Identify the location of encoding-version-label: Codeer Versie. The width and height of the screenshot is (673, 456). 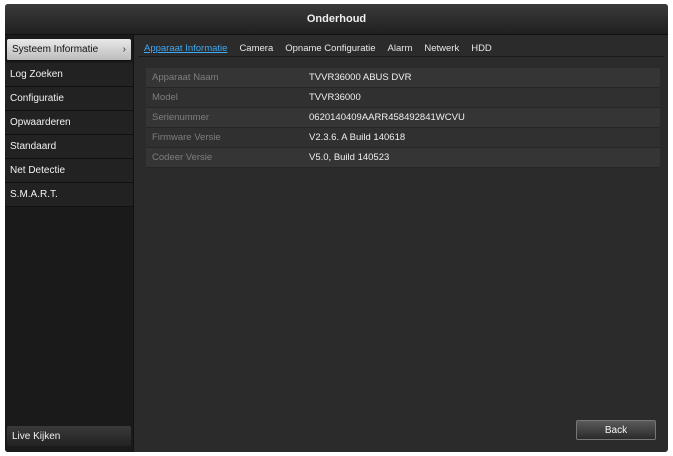
(224, 157).